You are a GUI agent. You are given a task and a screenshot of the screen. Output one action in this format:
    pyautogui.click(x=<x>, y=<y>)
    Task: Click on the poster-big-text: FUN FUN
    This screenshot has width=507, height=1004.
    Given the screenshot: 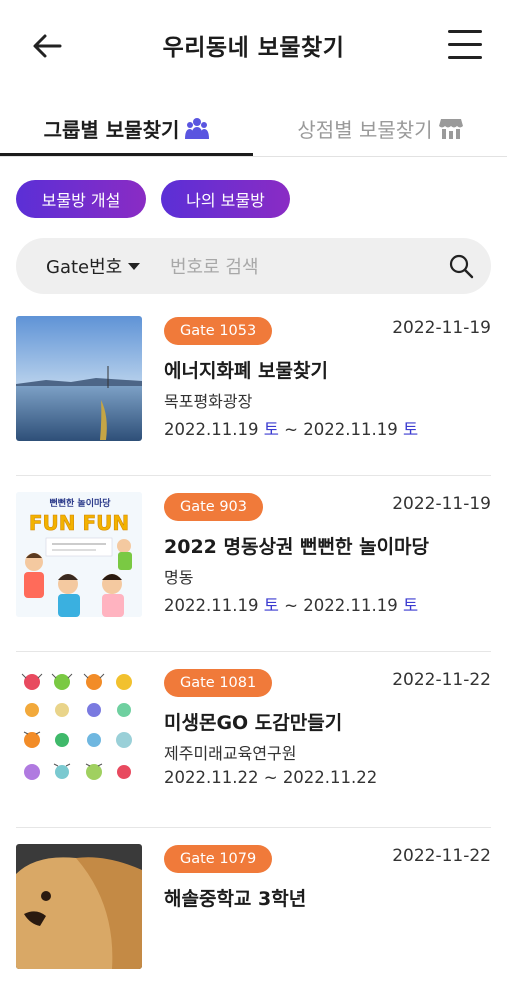 What is the action you would take?
    pyautogui.click(x=79, y=523)
    